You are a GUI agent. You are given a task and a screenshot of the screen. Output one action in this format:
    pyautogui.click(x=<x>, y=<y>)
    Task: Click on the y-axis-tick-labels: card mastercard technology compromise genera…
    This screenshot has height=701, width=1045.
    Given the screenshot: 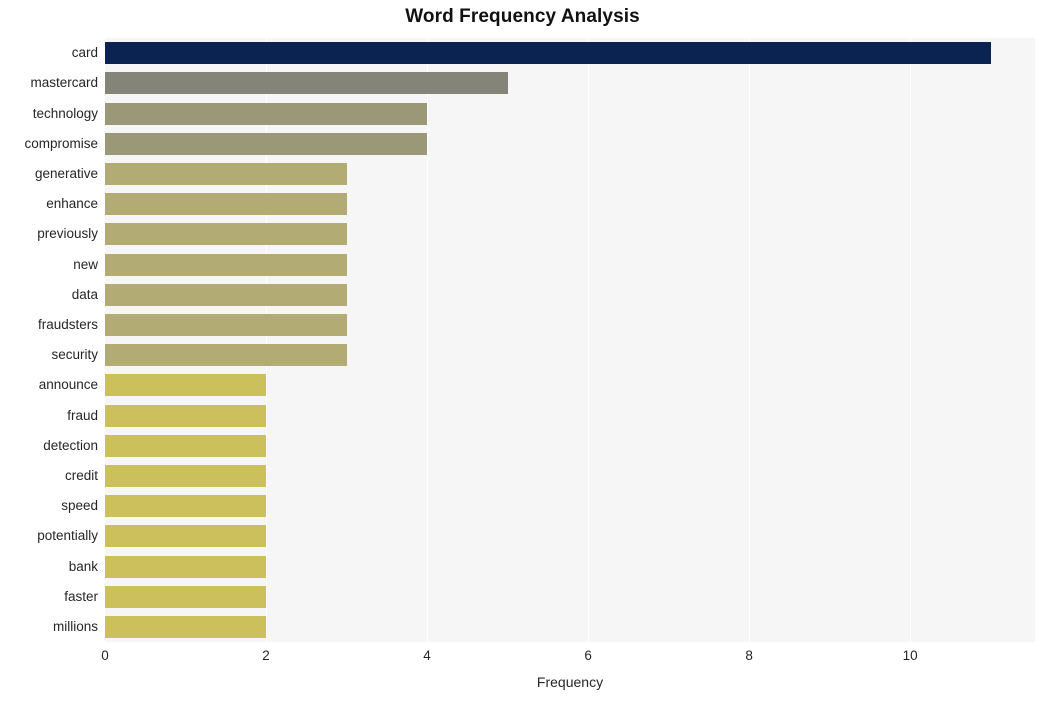 What is the action you would take?
    pyautogui.click(x=49, y=340)
    